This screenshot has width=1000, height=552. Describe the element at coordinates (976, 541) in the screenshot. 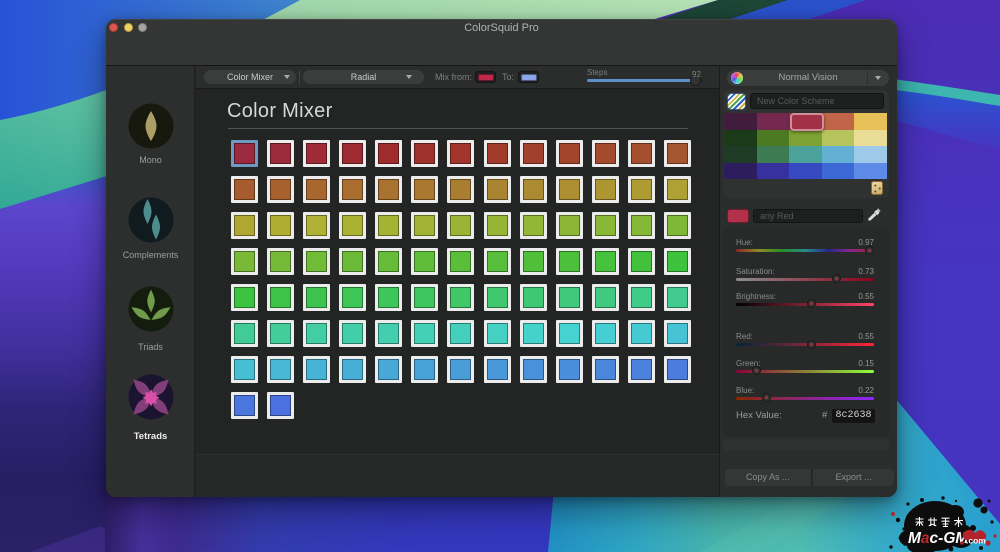

I see `svg-text: .com` at that location.